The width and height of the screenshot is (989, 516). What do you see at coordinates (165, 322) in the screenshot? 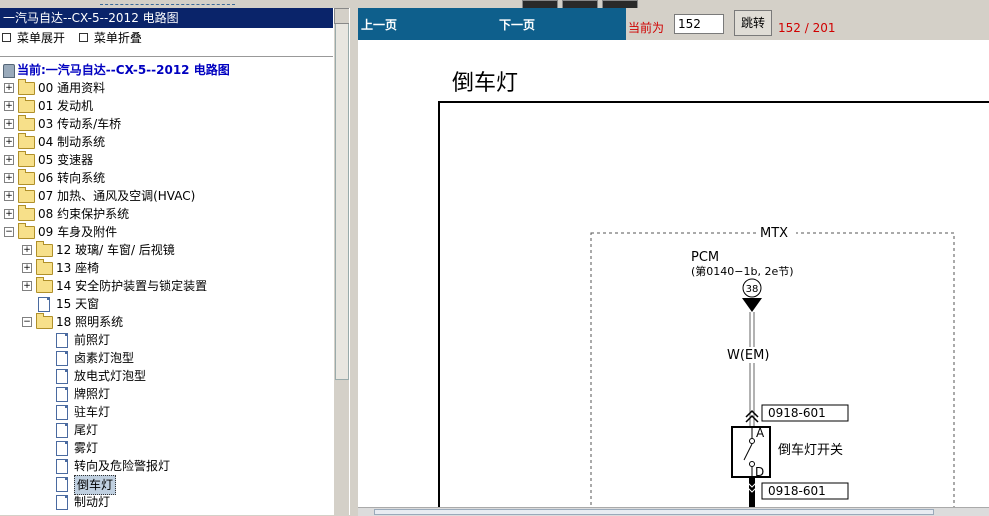
I see `tree-folder-item: − 18 照明系统` at bounding box center [165, 322].